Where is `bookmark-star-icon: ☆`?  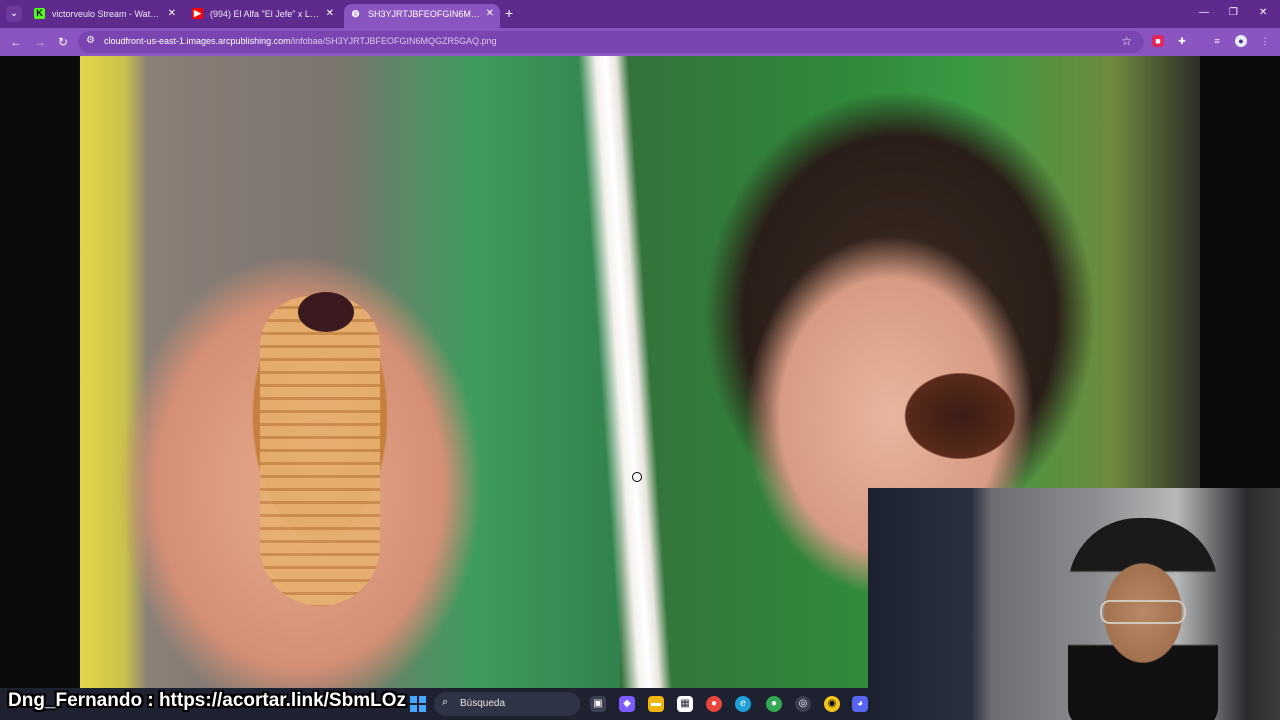 bookmark-star-icon: ☆ is located at coordinates (1126, 41).